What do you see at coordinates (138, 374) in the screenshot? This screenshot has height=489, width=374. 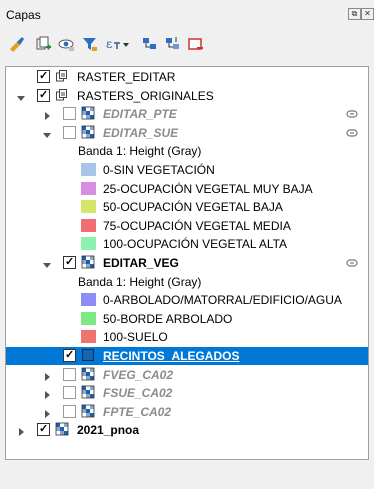 I see `layer-name: FVEG_CA02` at bounding box center [138, 374].